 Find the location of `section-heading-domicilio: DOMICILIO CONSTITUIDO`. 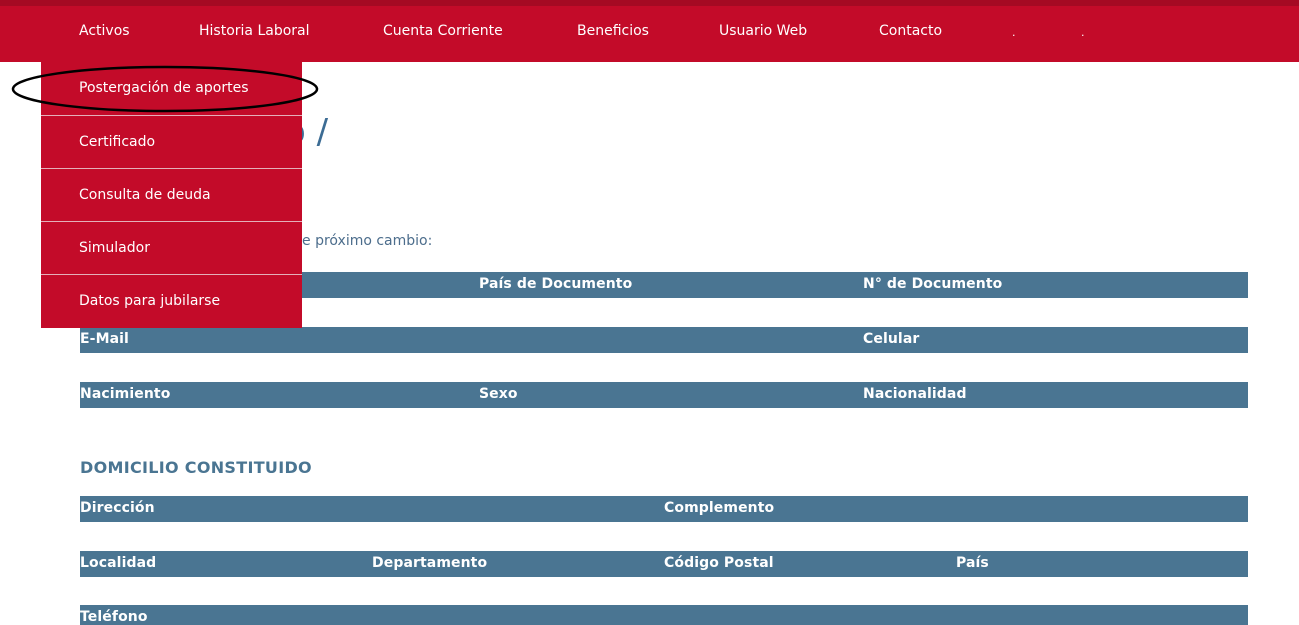

section-heading-domicilio: DOMICILIO CONSTITUIDO is located at coordinates (196, 467).